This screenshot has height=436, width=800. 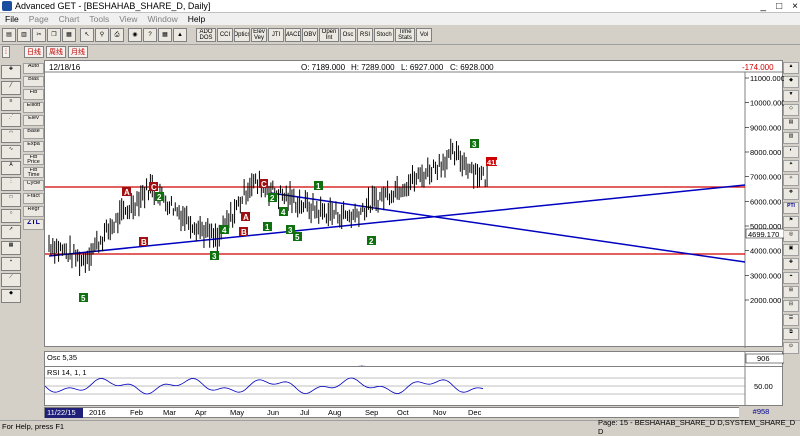 I want to click on open-int-button: Open Int, so click(x=329, y=35).